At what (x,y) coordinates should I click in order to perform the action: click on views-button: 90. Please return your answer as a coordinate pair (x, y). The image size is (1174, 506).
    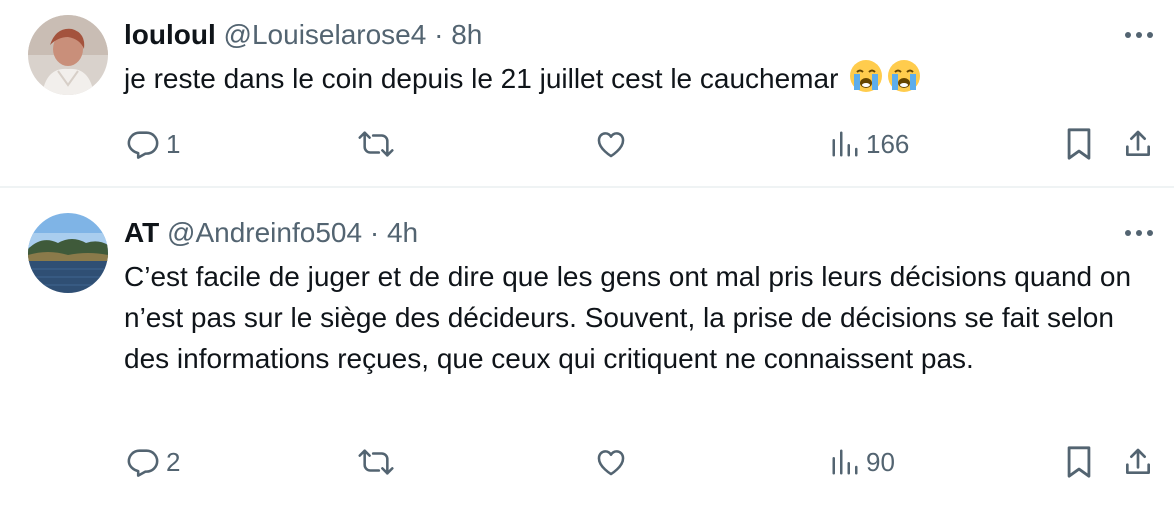
    Looking at the image, I should click on (862, 462).